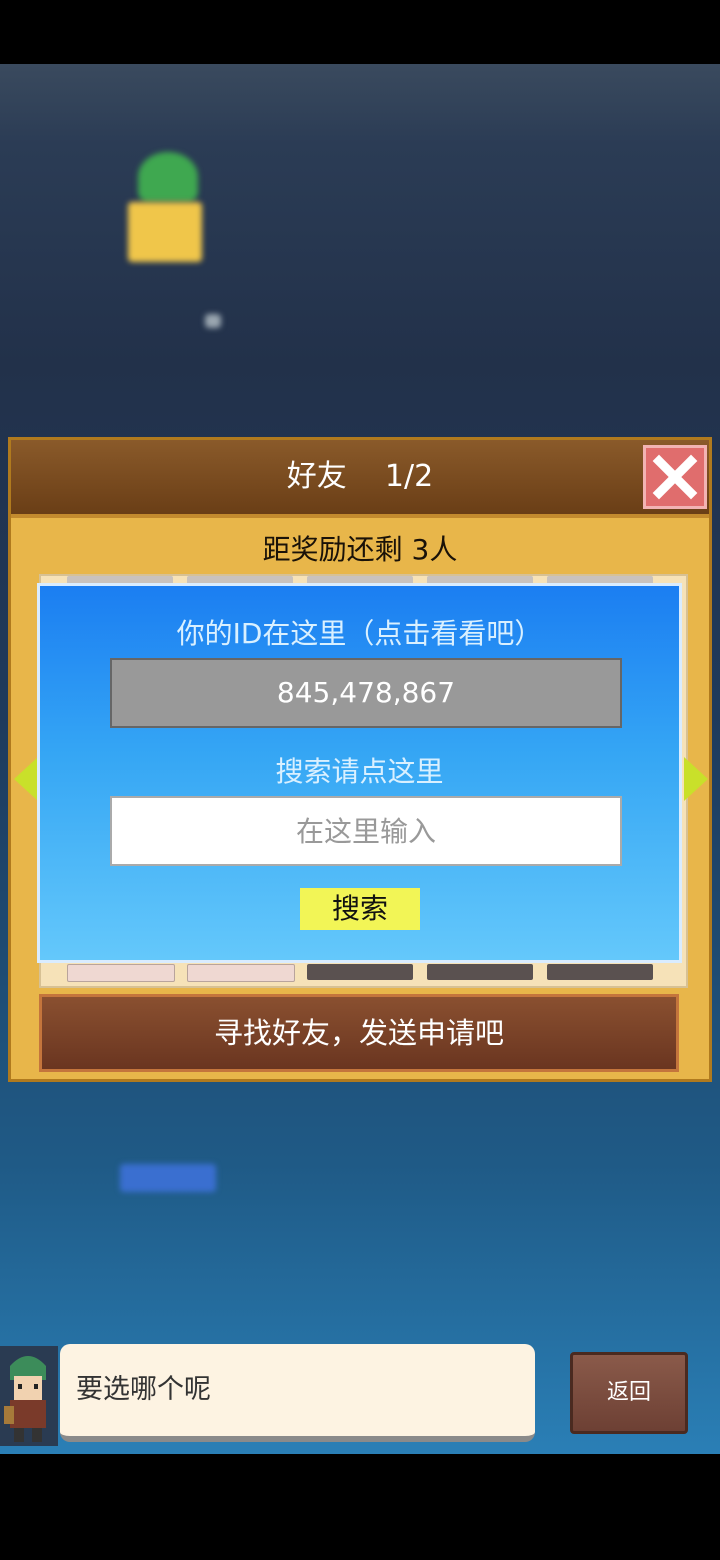 The image size is (720, 1560). What do you see at coordinates (366, 693) in the screenshot?
I see `player-id-box: 845,478,867` at bounding box center [366, 693].